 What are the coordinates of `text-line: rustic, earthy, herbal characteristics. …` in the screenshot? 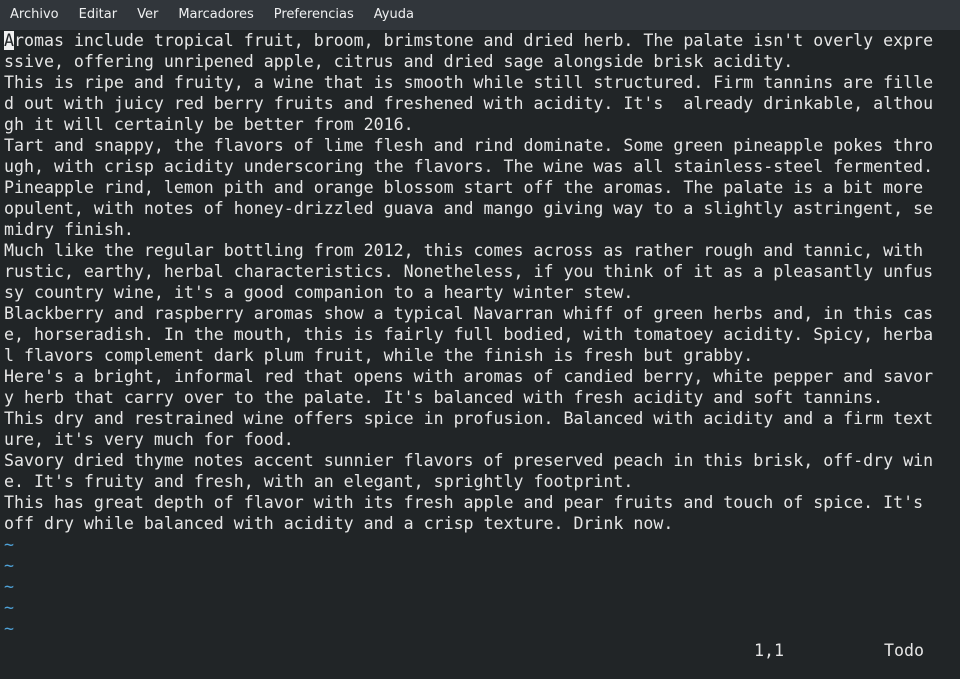 It's located at (469, 271).